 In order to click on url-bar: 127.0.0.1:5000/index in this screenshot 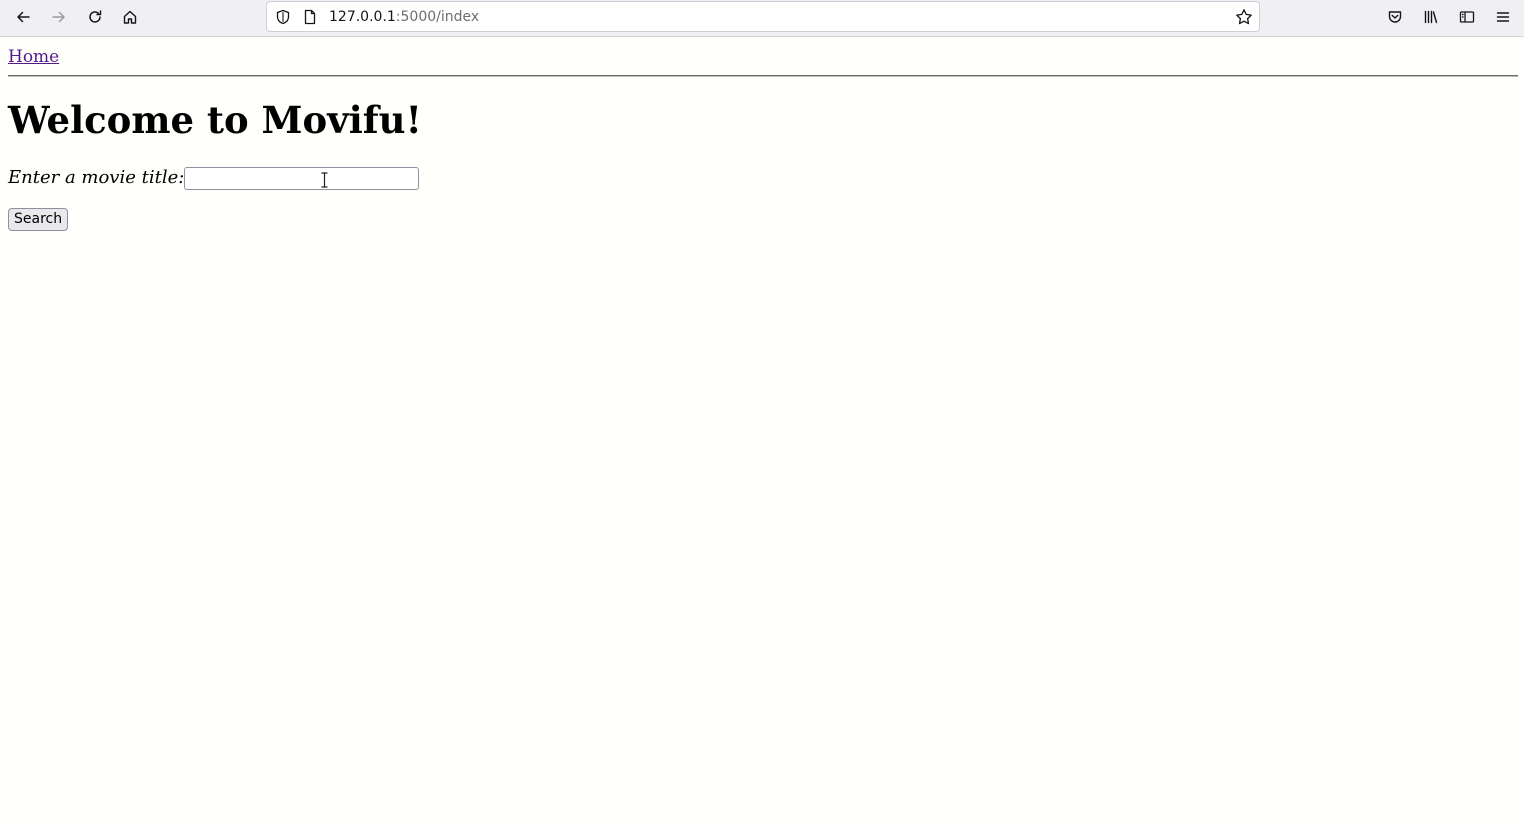, I will do `click(763, 16)`.